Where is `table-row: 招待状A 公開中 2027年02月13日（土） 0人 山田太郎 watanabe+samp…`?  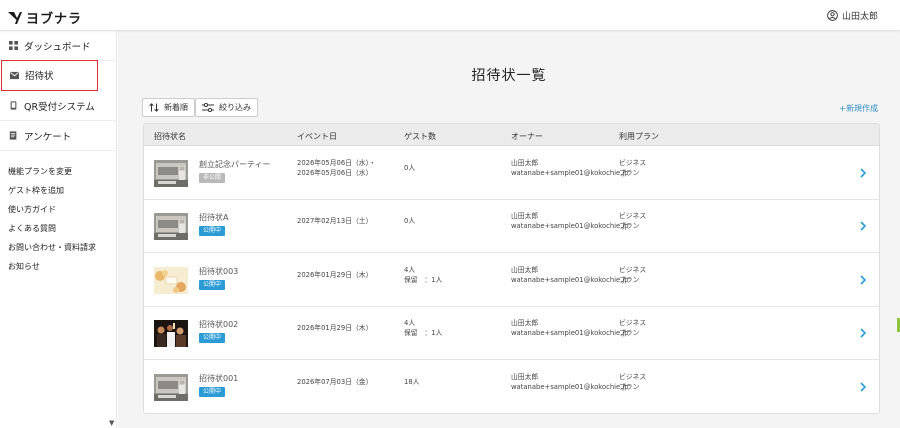 table-row: 招待状A 公開中 2027年02月13日（土） 0人 山田太郎 watanabe+samp… is located at coordinates (511, 227).